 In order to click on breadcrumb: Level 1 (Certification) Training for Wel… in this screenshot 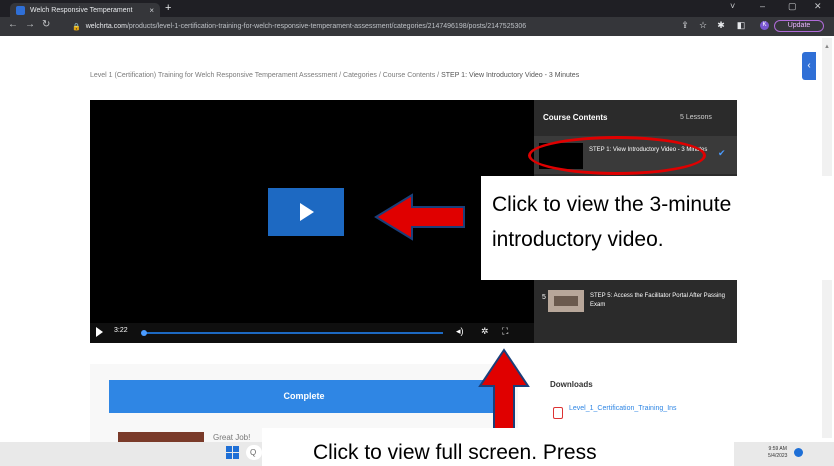, I will do `click(430, 75)`.